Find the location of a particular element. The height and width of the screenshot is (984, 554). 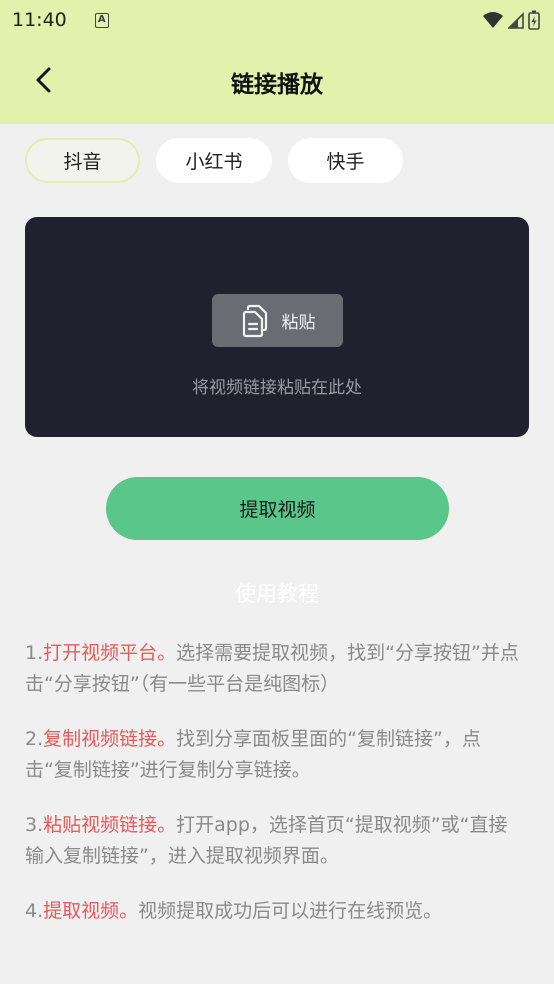

paste-button-label: 粘贴 is located at coordinates (298, 323).